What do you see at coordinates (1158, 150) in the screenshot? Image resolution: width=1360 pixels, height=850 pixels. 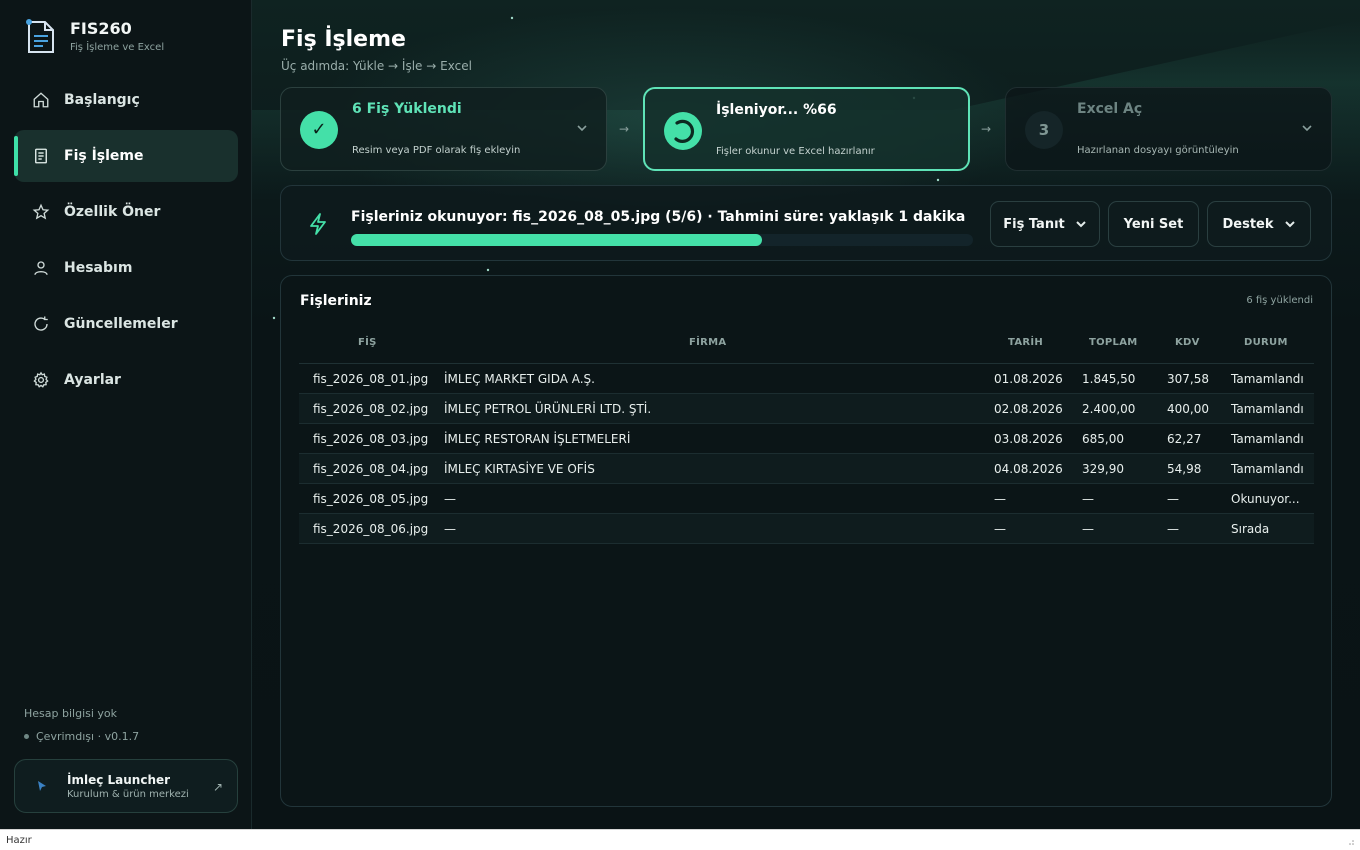 I see `step-description: Hazırlanan dosyayı görüntüleyin` at bounding box center [1158, 150].